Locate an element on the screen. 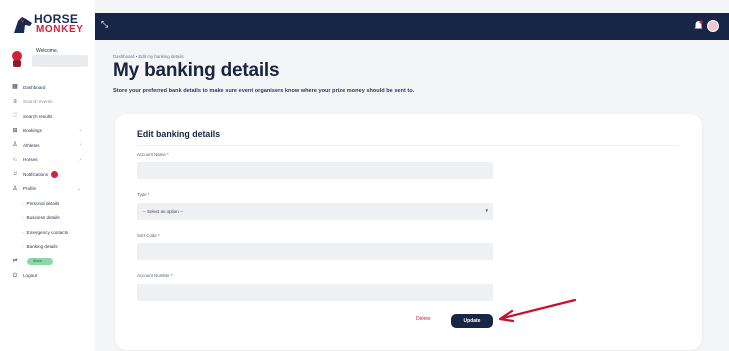 Image resolution: width=729 pixels, height=351 pixels. user-name-placeholder is located at coordinates (60, 61).